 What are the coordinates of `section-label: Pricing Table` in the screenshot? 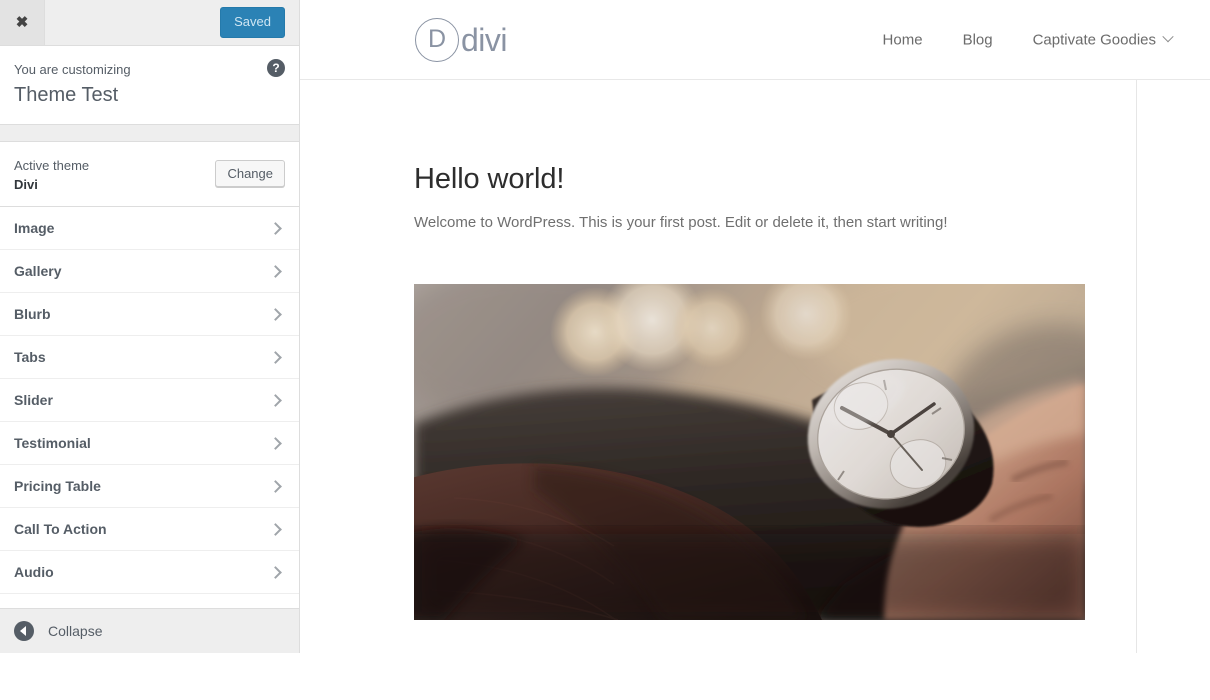 It's located at (57, 486).